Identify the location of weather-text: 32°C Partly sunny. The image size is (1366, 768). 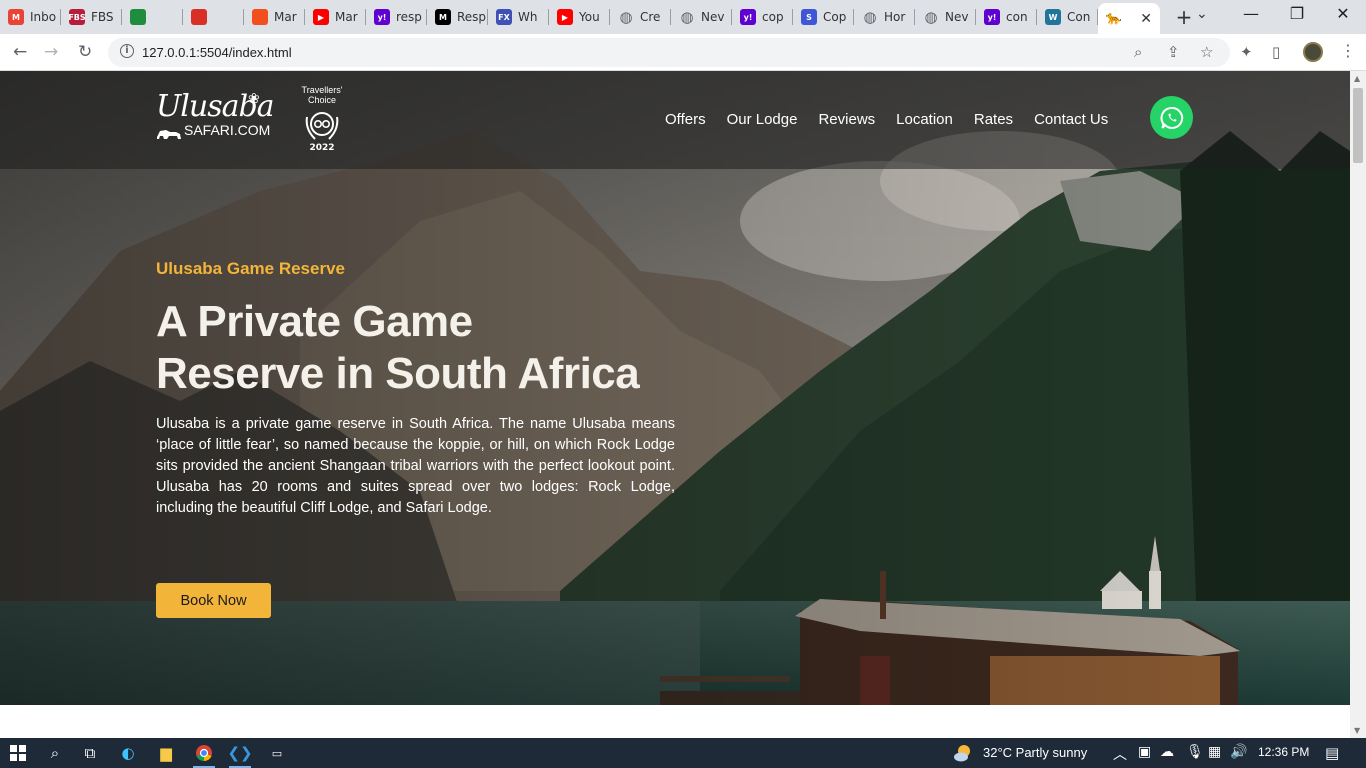
(1035, 752).